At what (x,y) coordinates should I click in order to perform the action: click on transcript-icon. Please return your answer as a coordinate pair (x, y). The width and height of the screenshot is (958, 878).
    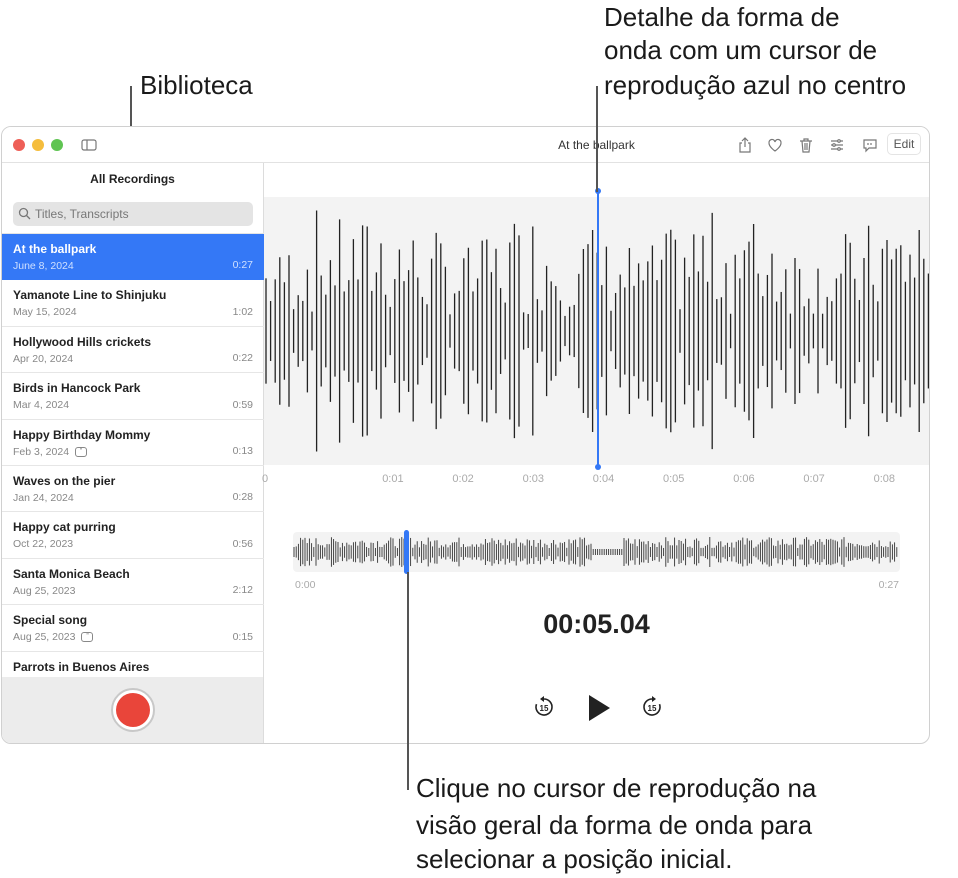
    Looking at the image, I should click on (870, 145).